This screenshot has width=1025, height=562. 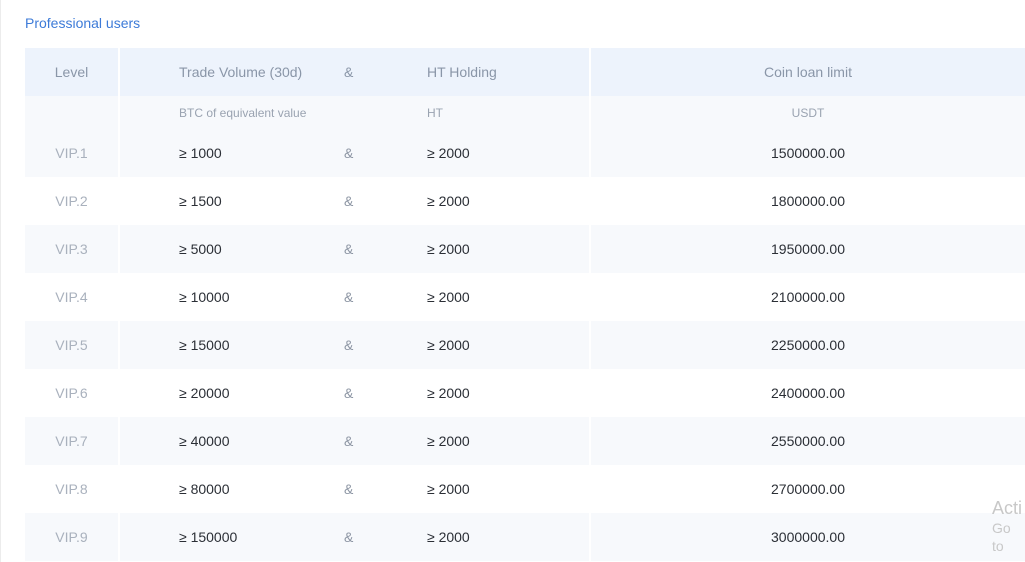 I want to click on unit-ht-holding: HT, so click(x=435, y=112).